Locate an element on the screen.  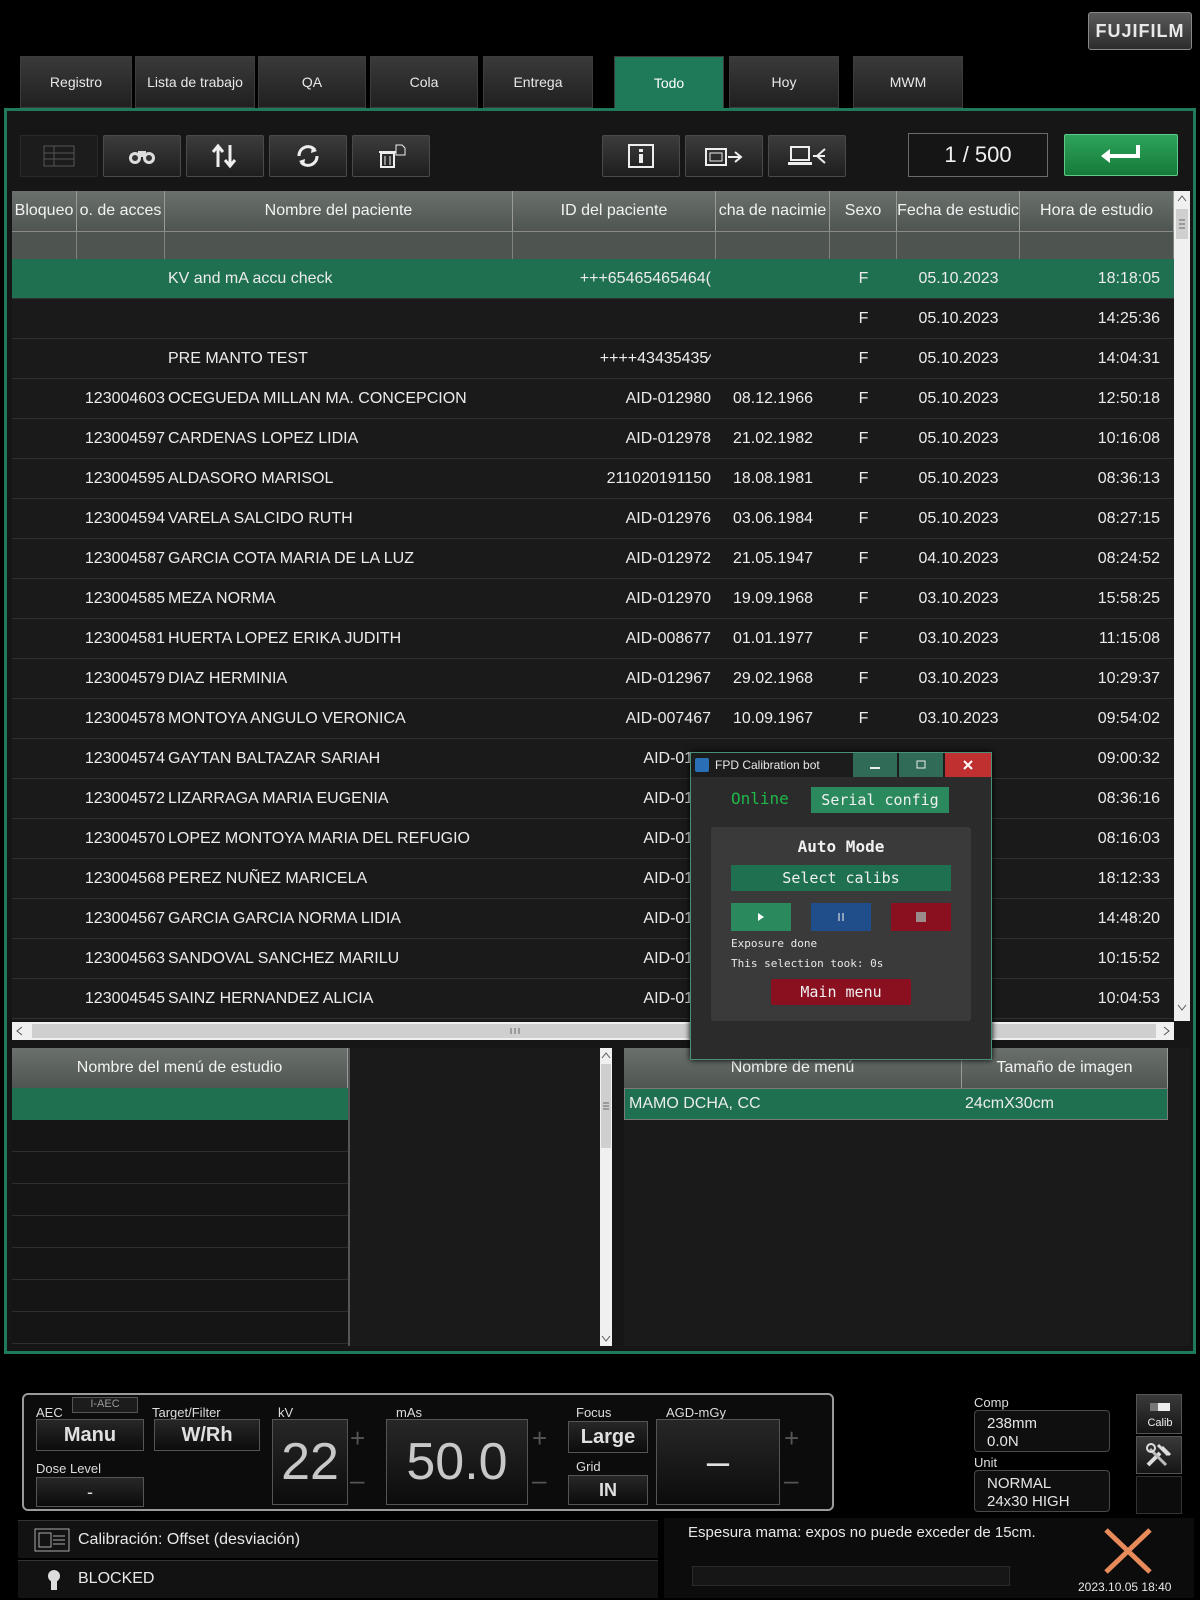
calib-button: Calib is located at coordinates (1159, 1414).